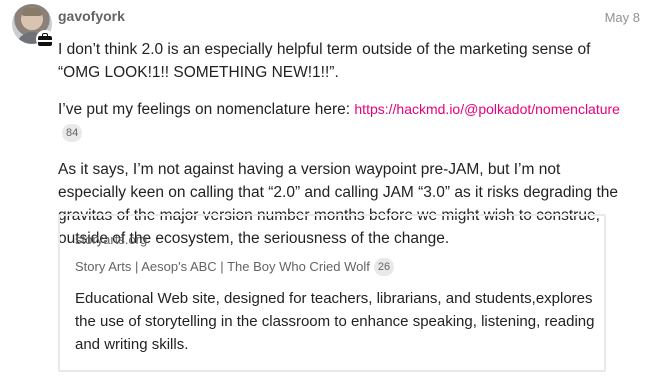 The height and width of the screenshot is (380, 660). Describe the element at coordinates (622, 17) in the screenshot. I see `post-date: May 8` at that location.